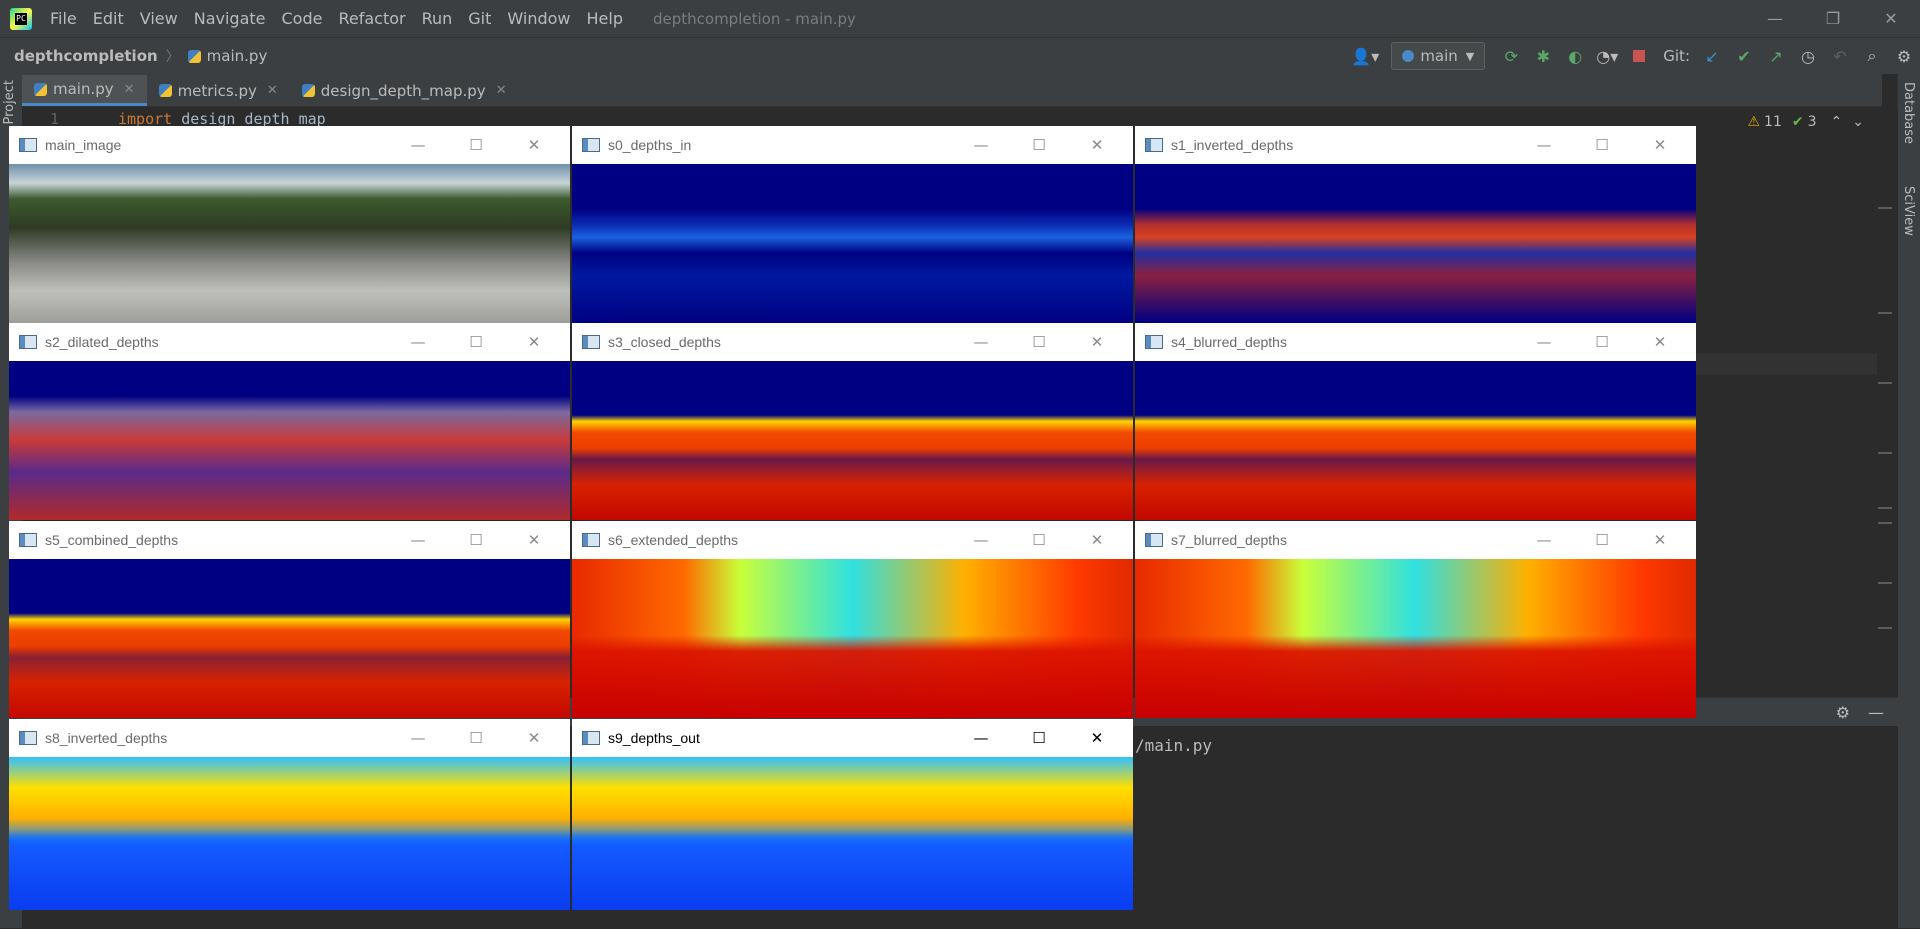 This screenshot has width=1920, height=929. I want to click on settings-gear-icon: ⚙, so click(1904, 56).